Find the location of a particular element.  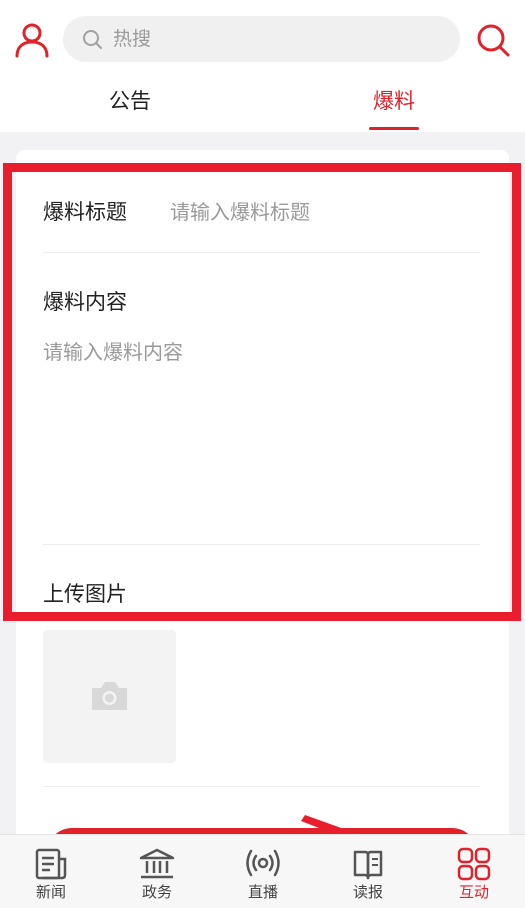

search-placeholder: 热搜 is located at coordinates (132, 39).